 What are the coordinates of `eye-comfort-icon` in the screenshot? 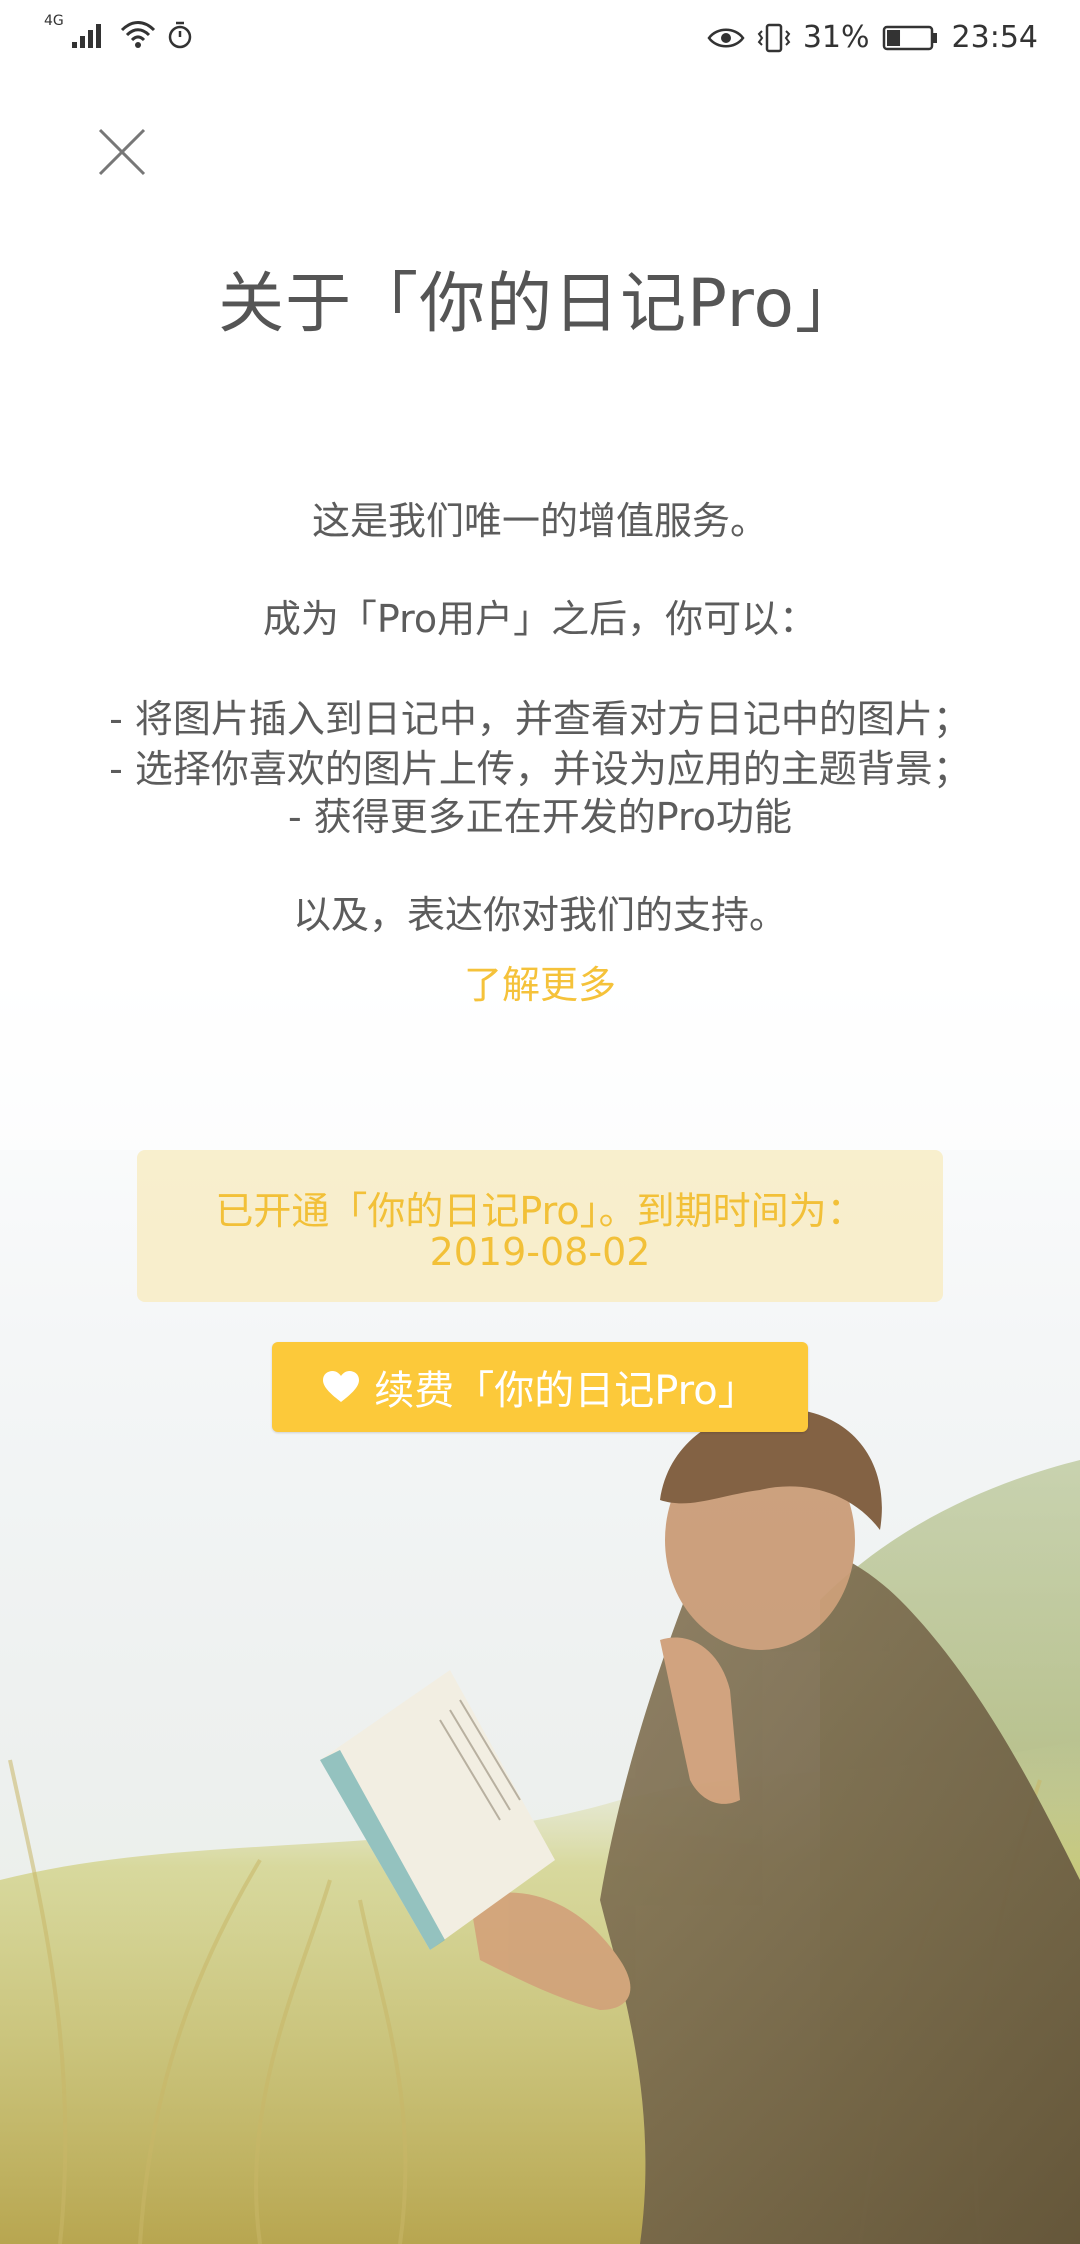 It's located at (726, 37).